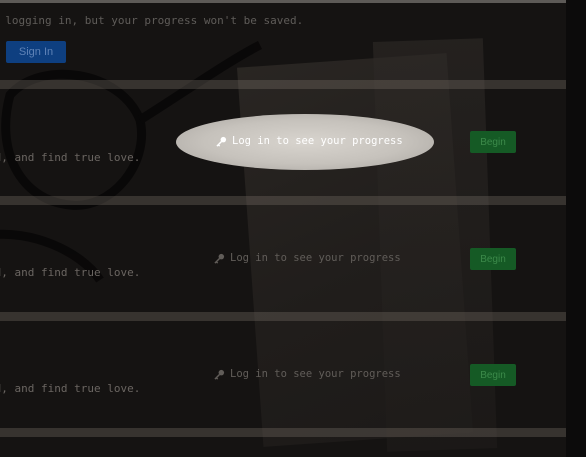  I want to click on progress-status-highlighted: Log in to see your progress, so click(309, 141).